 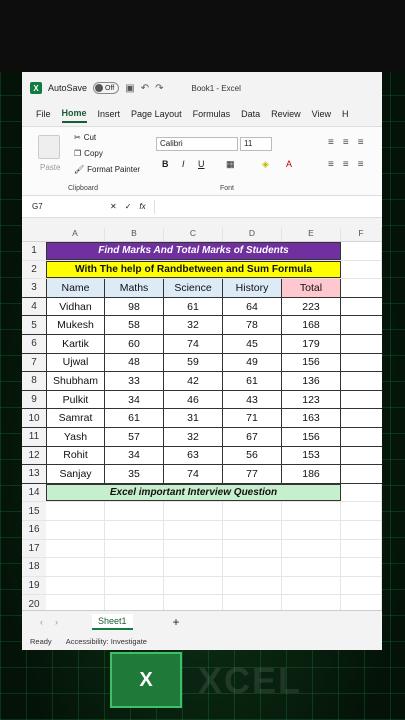 What do you see at coordinates (250, 115) in the screenshot?
I see `tab-data: Data` at bounding box center [250, 115].